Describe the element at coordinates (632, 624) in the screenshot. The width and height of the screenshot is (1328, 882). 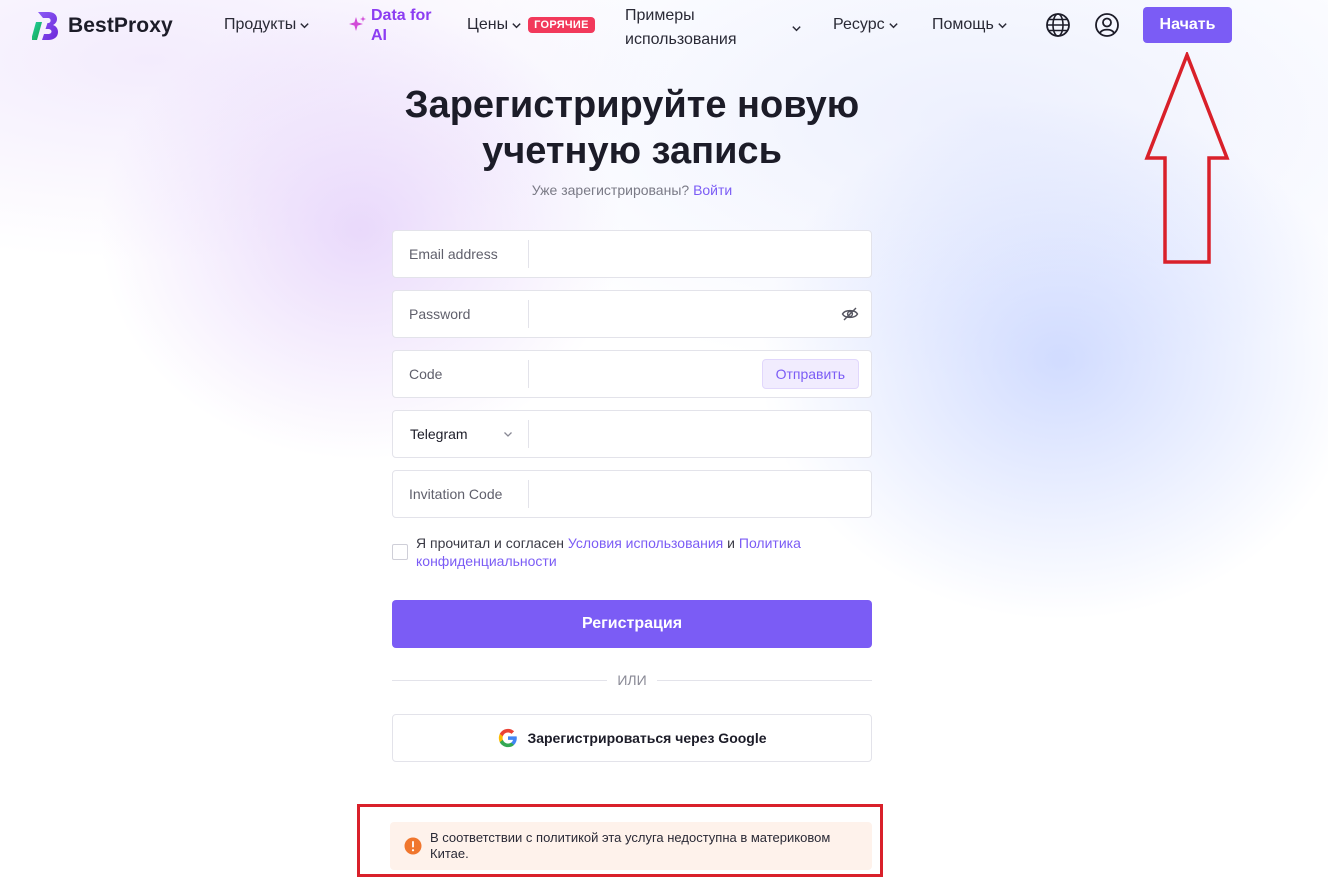
I see `register-button: Регистрация` at that location.